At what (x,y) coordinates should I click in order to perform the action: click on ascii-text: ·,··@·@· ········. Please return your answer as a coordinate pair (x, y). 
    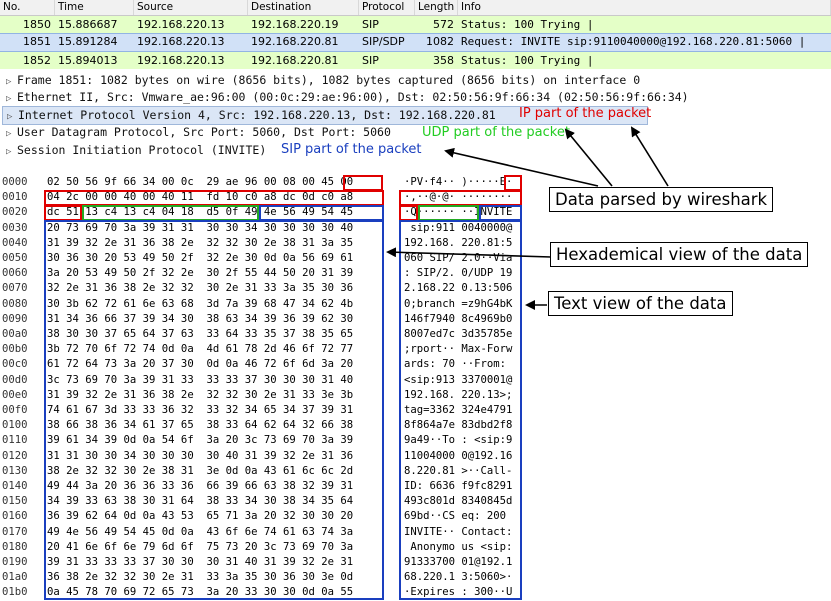
    Looking at the image, I should click on (458, 197).